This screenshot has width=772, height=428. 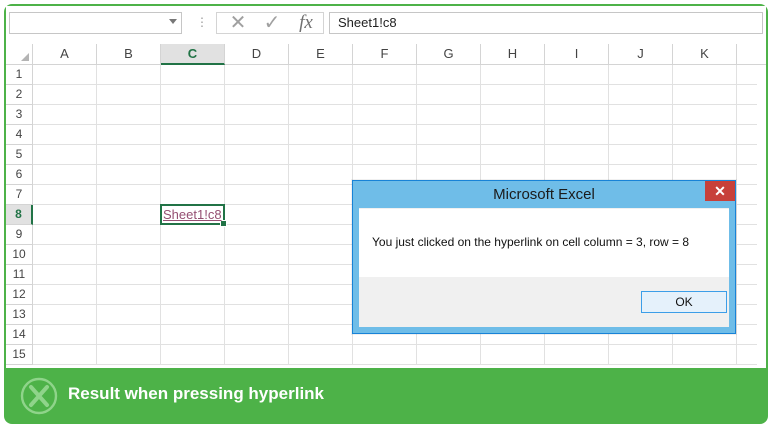 What do you see at coordinates (173, 21) in the screenshot?
I see `chevron-down-icon` at bounding box center [173, 21].